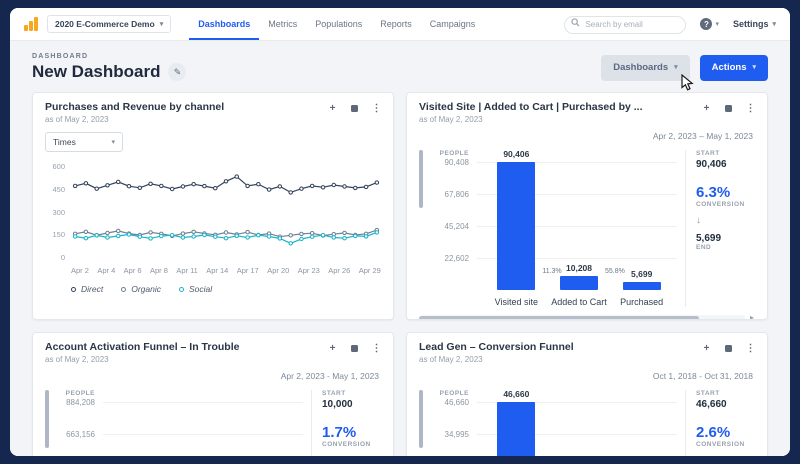 Image resolution: width=800 pixels, height=464 pixels. What do you see at coordinates (158, 270) in the screenshot?
I see `x-axis-tick: Apr 8` at bounding box center [158, 270].